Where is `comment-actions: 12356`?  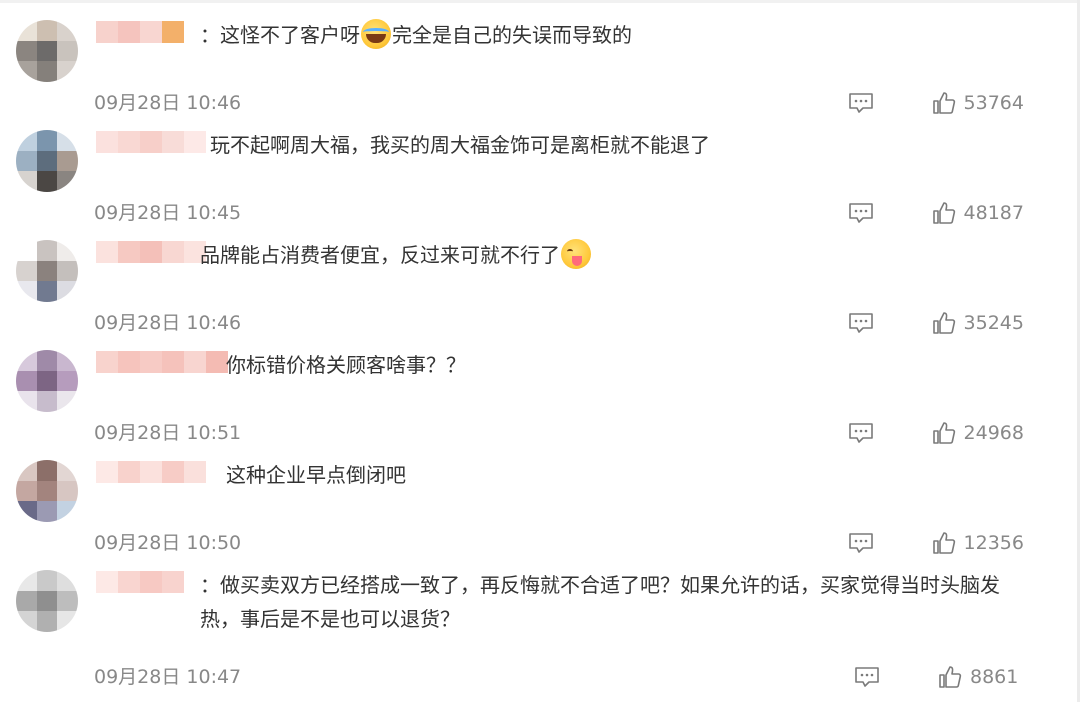
comment-actions: 12356 is located at coordinates (936, 543).